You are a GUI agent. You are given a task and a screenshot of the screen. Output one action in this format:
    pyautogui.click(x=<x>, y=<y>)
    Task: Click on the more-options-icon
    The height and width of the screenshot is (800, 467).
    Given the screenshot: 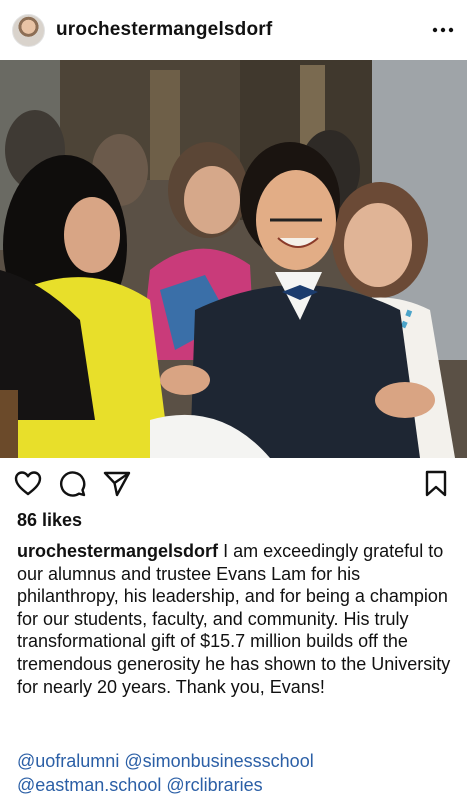 What is the action you would take?
    pyautogui.click(x=443, y=30)
    